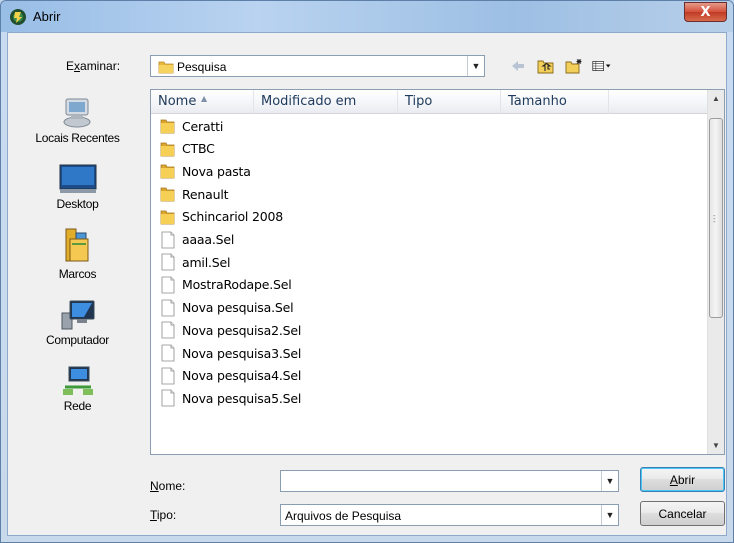 Image resolution: width=734 pixels, height=543 pixels. I want to click on title-bar: Abrir X, so click(367, 16).